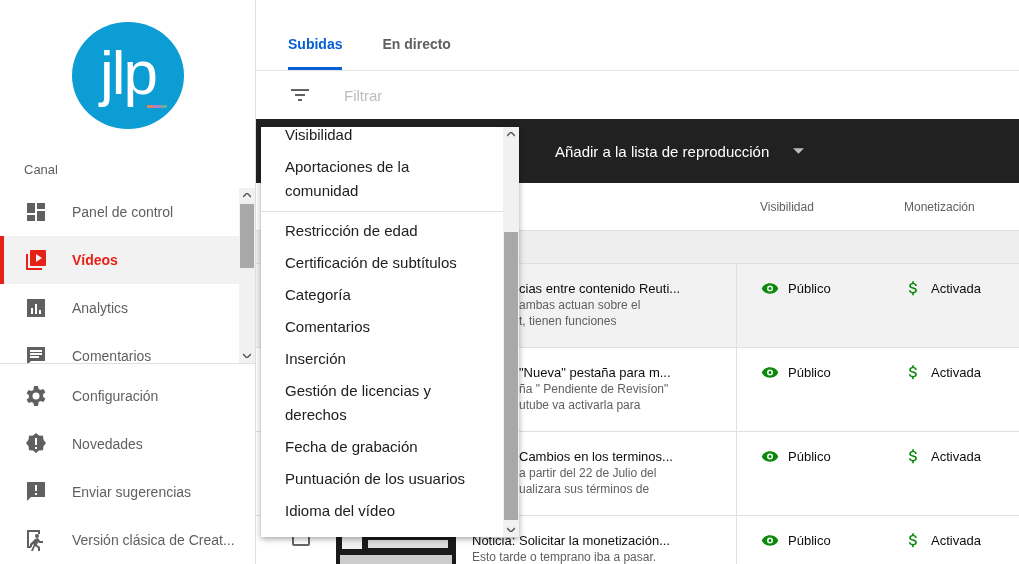 The image size is (1019, 564). What do you see at coordinates (382, 139) in the screenshot?
I see `menu-item: Visibilidad` at bounding box center [382, 139].